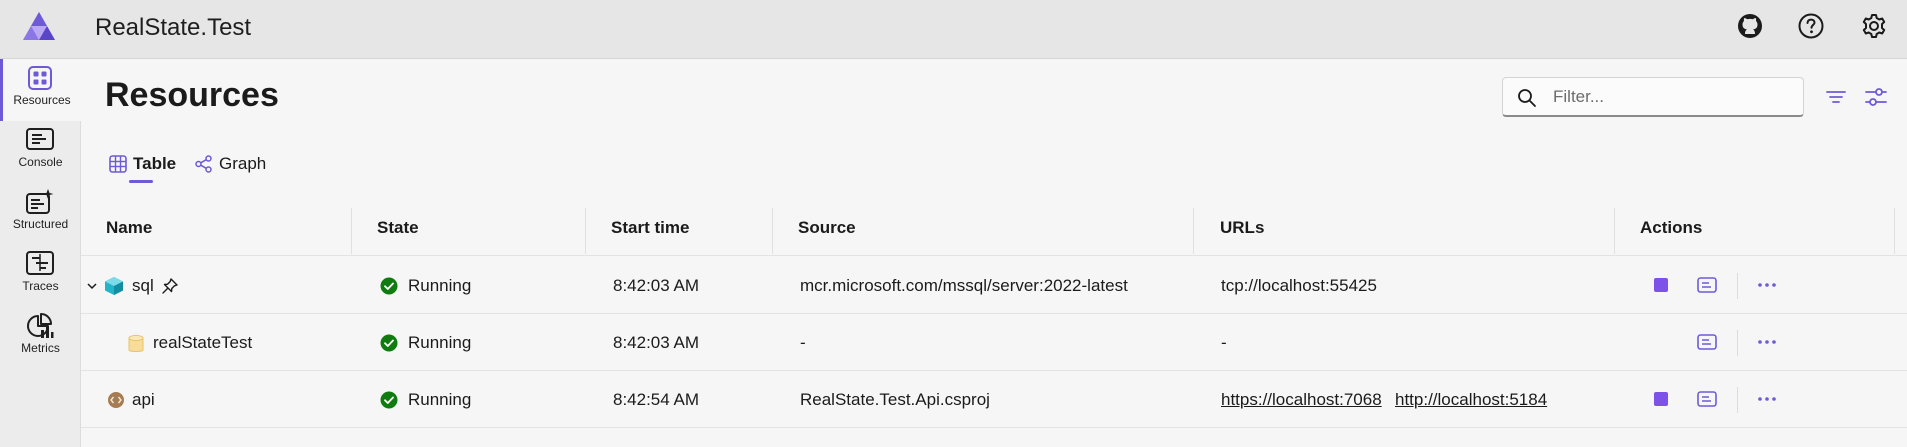 The width and height of the screenshot is (1907, 447). Describe the element at coordinates (243, 163) in the screenshot. I see `tab-label: Graph` at that location.